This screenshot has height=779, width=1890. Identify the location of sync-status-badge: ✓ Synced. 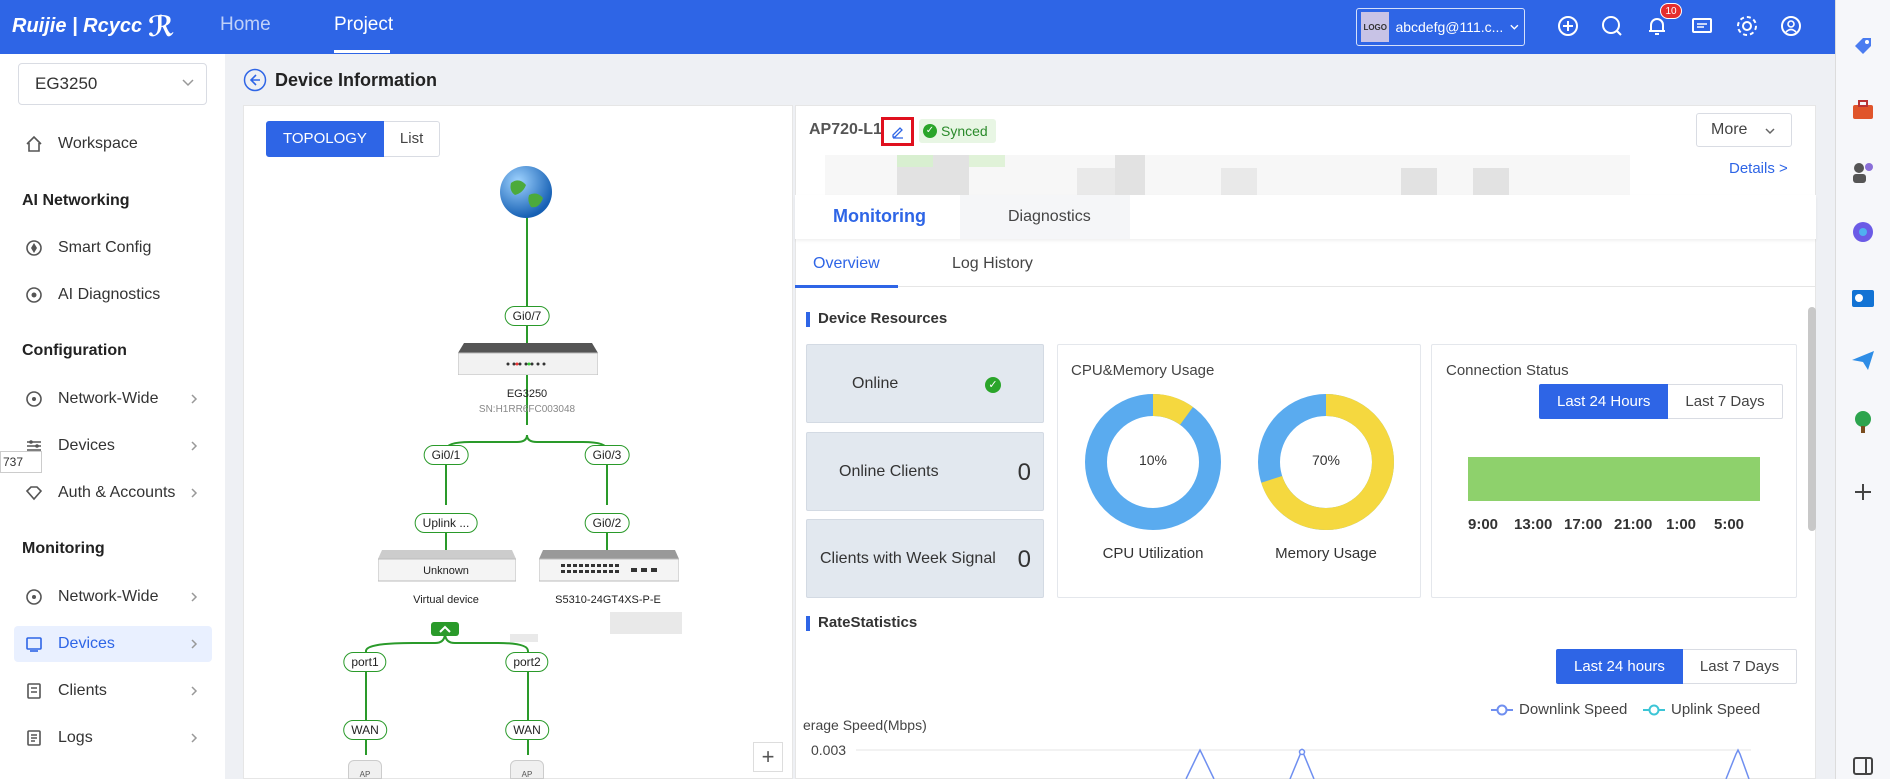
(957, 131).